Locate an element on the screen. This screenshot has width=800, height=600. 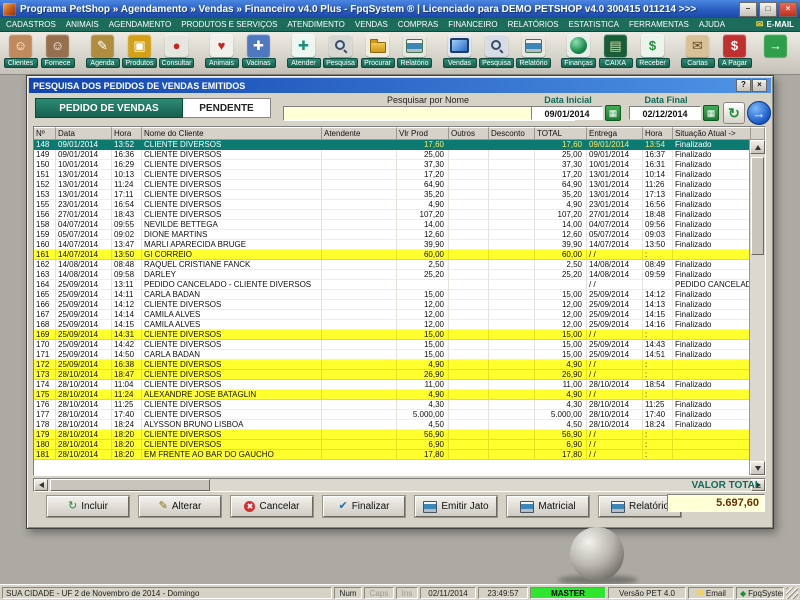
close-button: × is located at coordinates (788, 9).